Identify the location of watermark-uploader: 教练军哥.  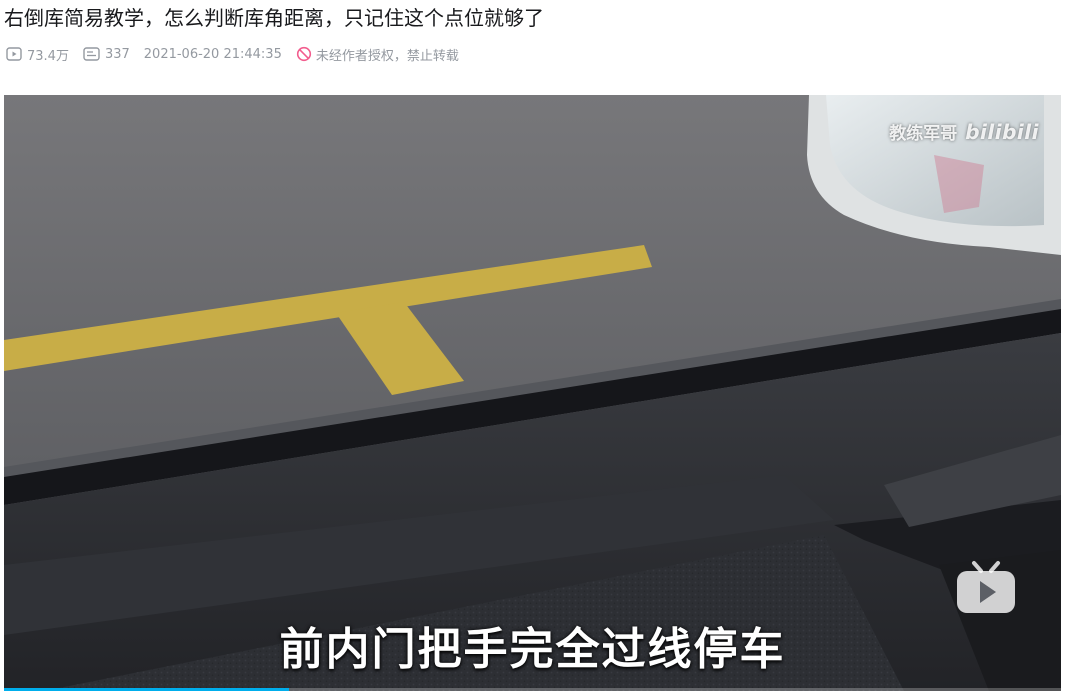
(923, 134).